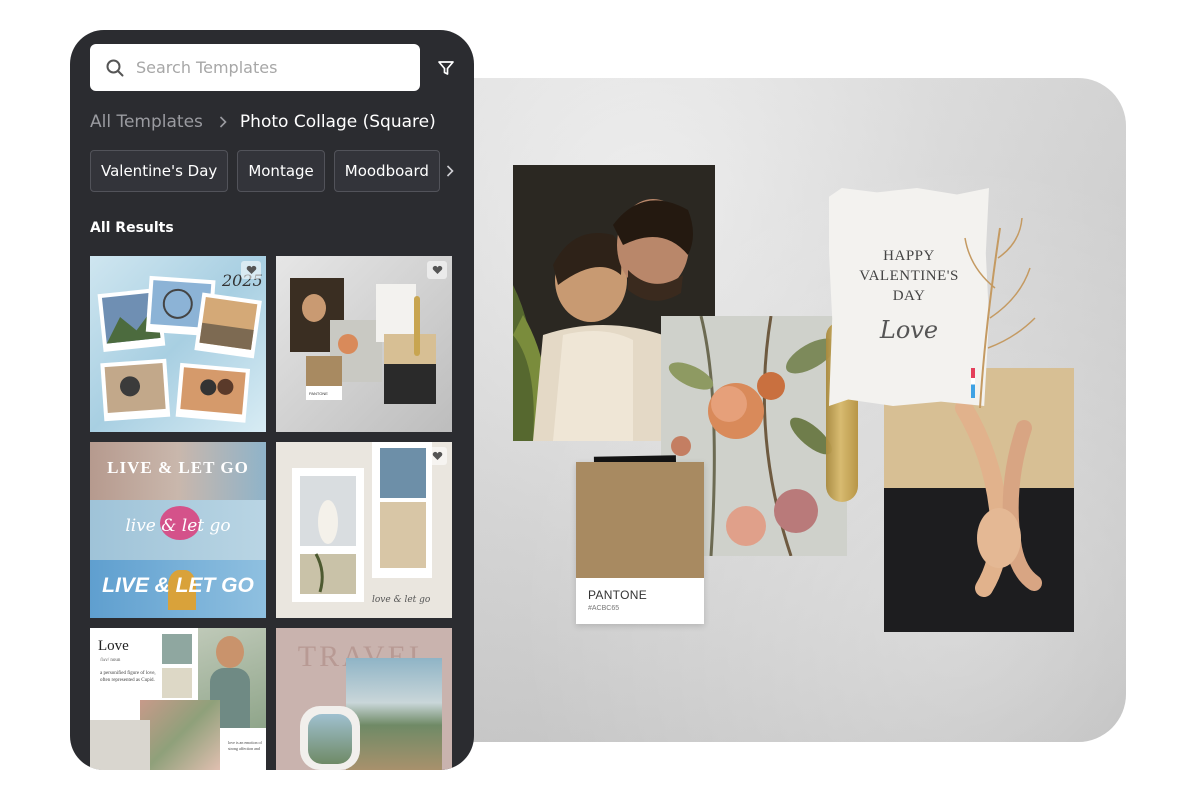  I want to click on thumb-live-line-2: live & let go, so click(178, 526).